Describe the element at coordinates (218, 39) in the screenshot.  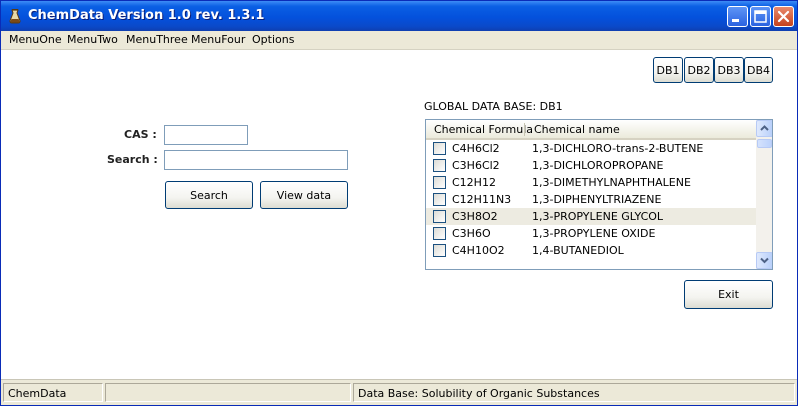
I see `menu-menufour: MenuFour` at that location.